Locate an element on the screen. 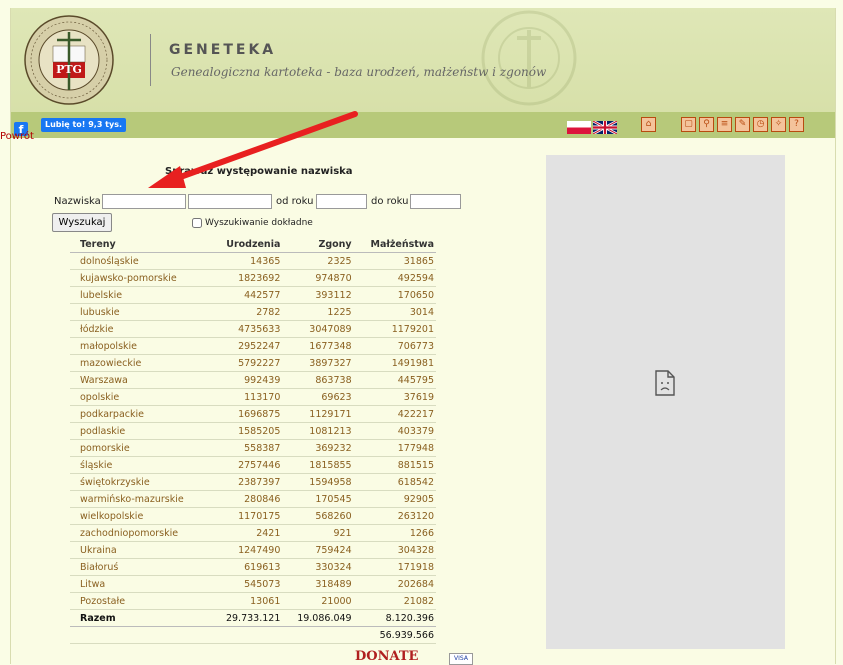 This screenshot has width=843, height=665. surname-input is located at coordinates (144, 201).